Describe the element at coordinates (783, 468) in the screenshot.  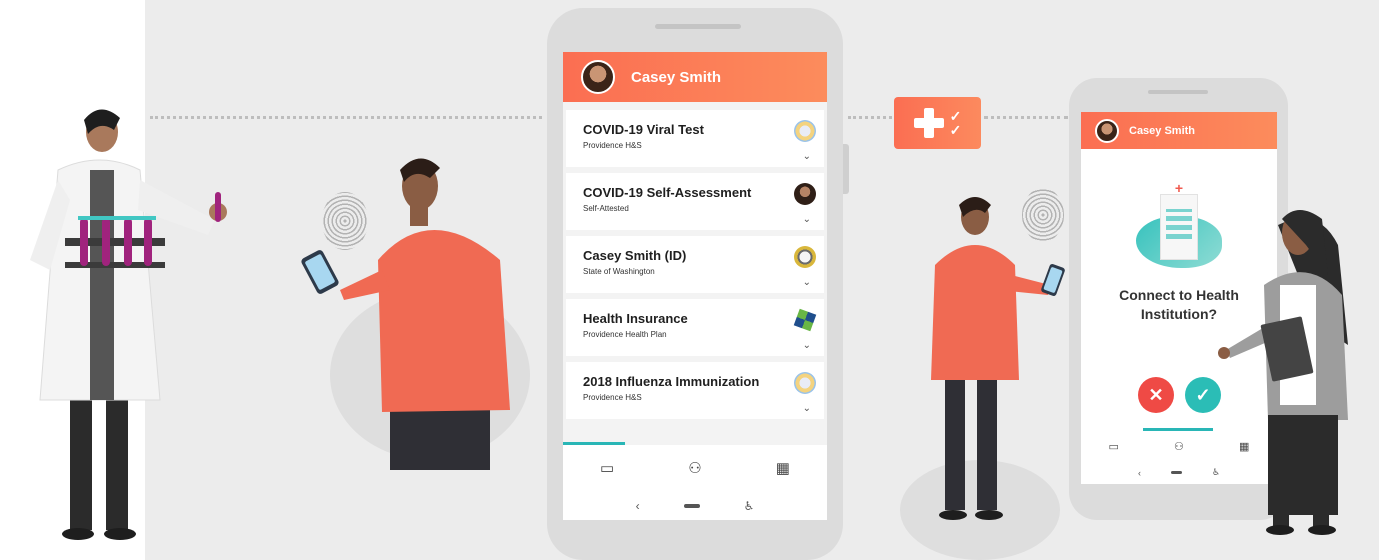
I see `qr-code-icon: ▦` at that location.